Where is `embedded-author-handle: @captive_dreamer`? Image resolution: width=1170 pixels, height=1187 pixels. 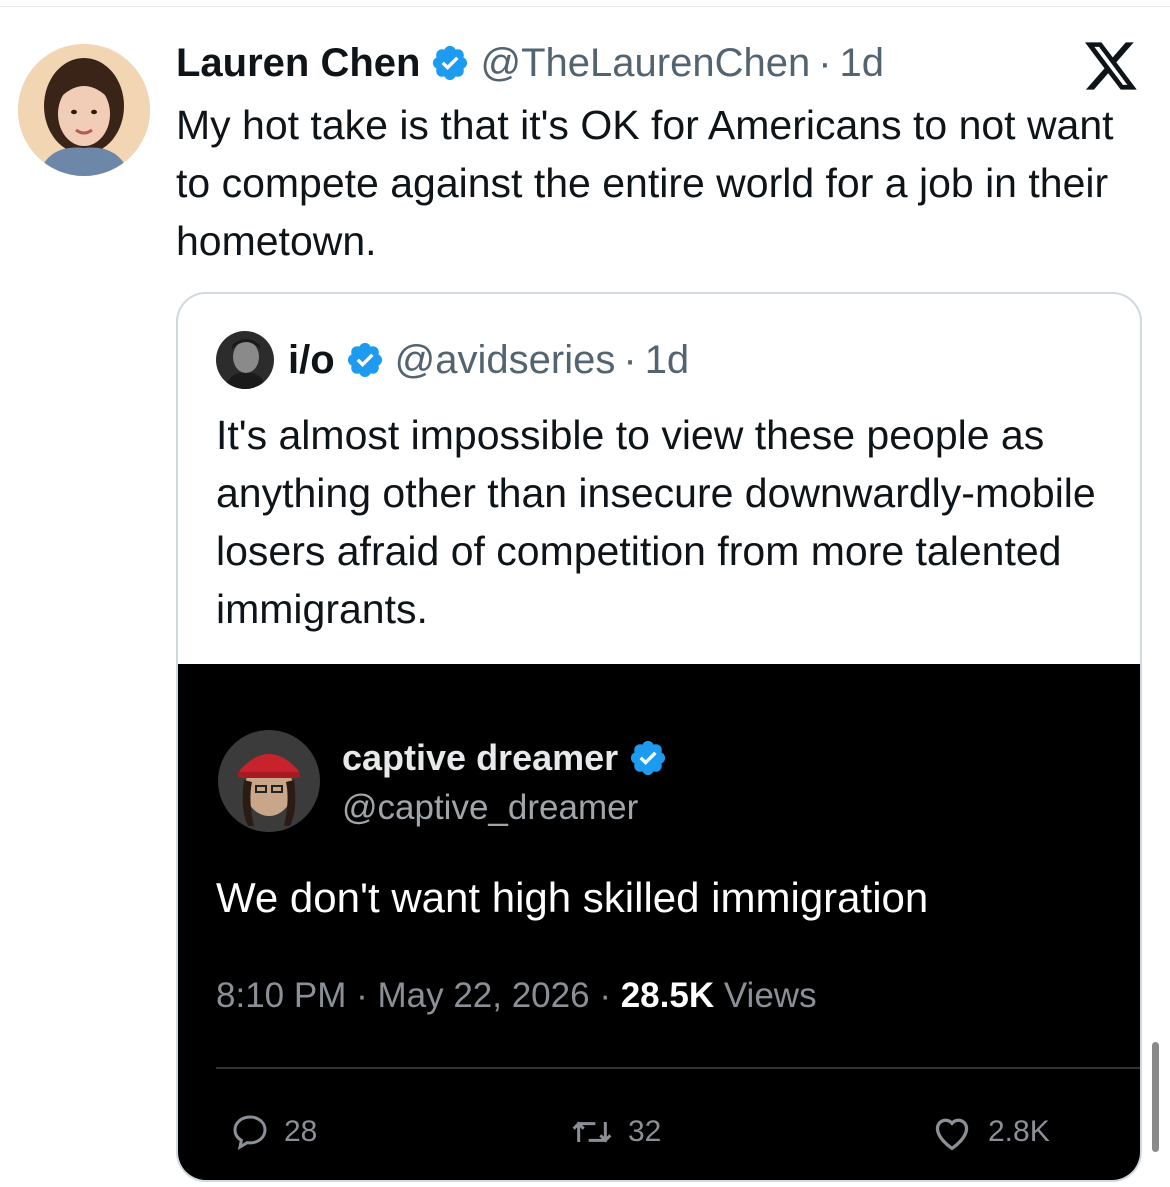
embedded-author-handle: @captive_dreamer is located at coordinates (490, 807).